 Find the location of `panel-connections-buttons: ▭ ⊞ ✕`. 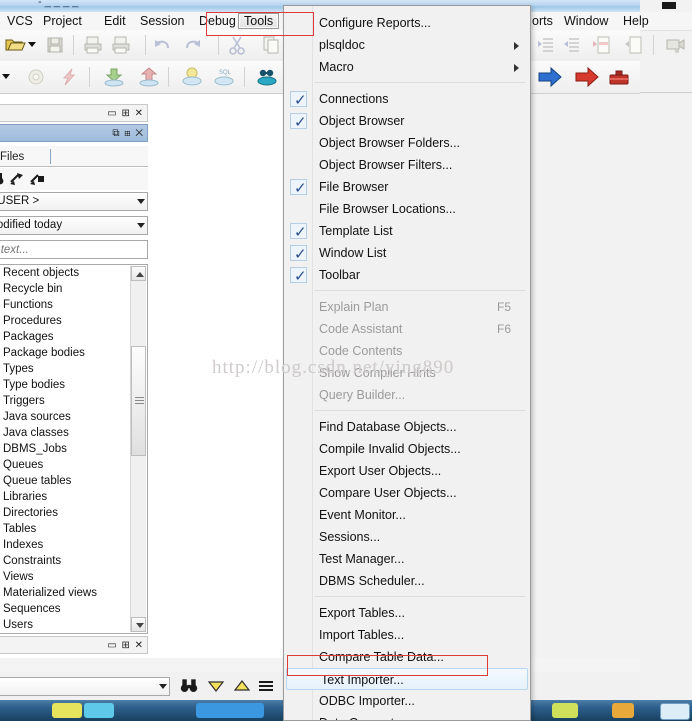

panel-connections-buttons: ▭ ⊞ ✕ is located at coordinates (125, 114).